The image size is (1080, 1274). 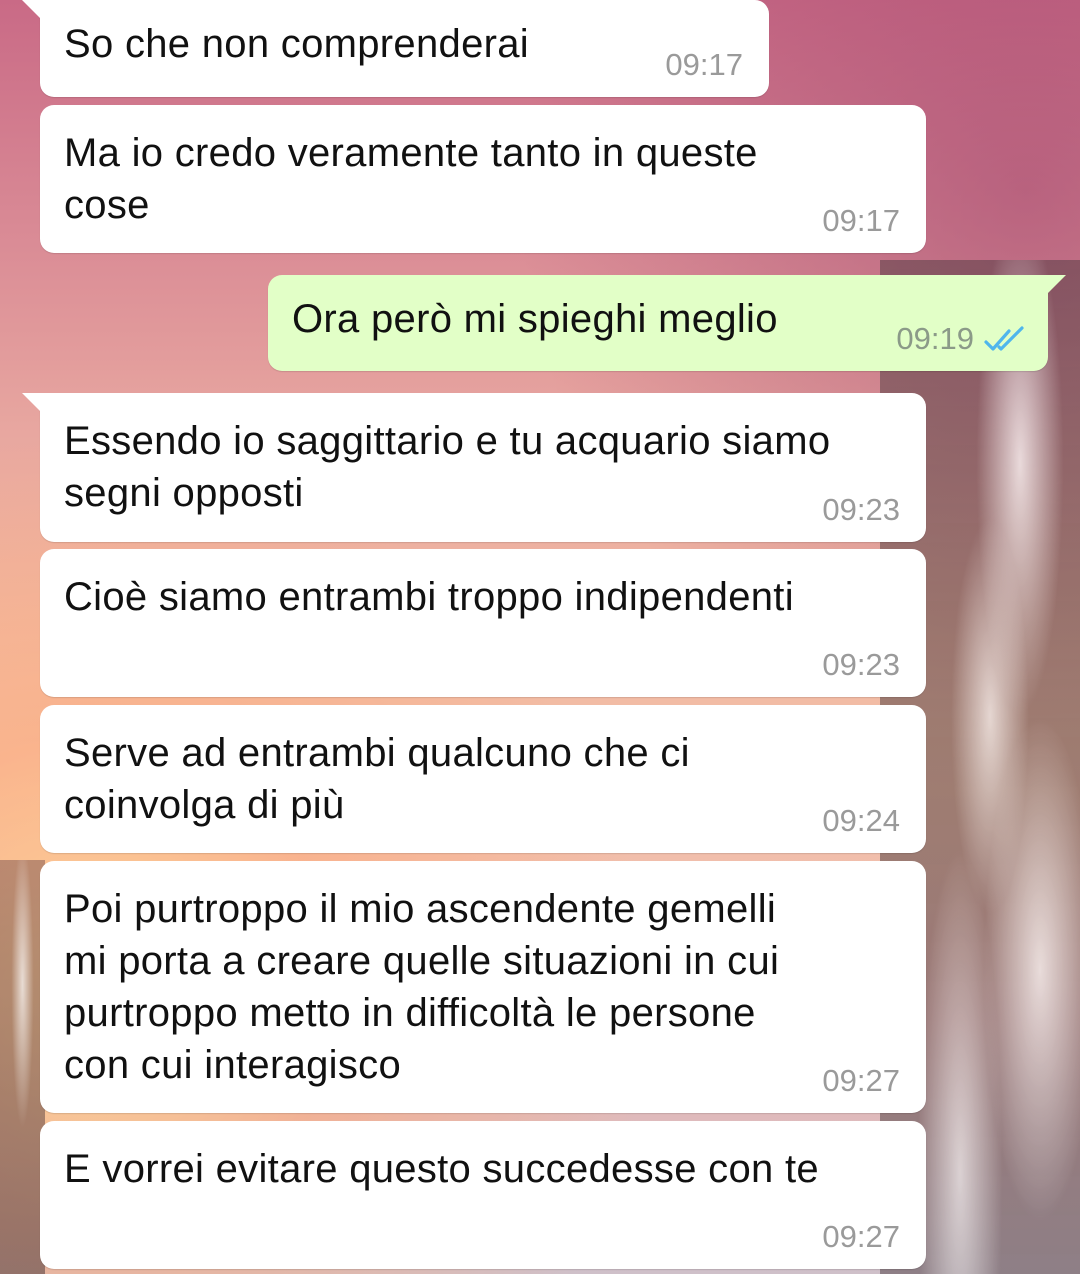 What do you see at coordinates (1004, 338) in the screenshot?
I see `double-check-read-icon` at bounding box center [1004, 338].